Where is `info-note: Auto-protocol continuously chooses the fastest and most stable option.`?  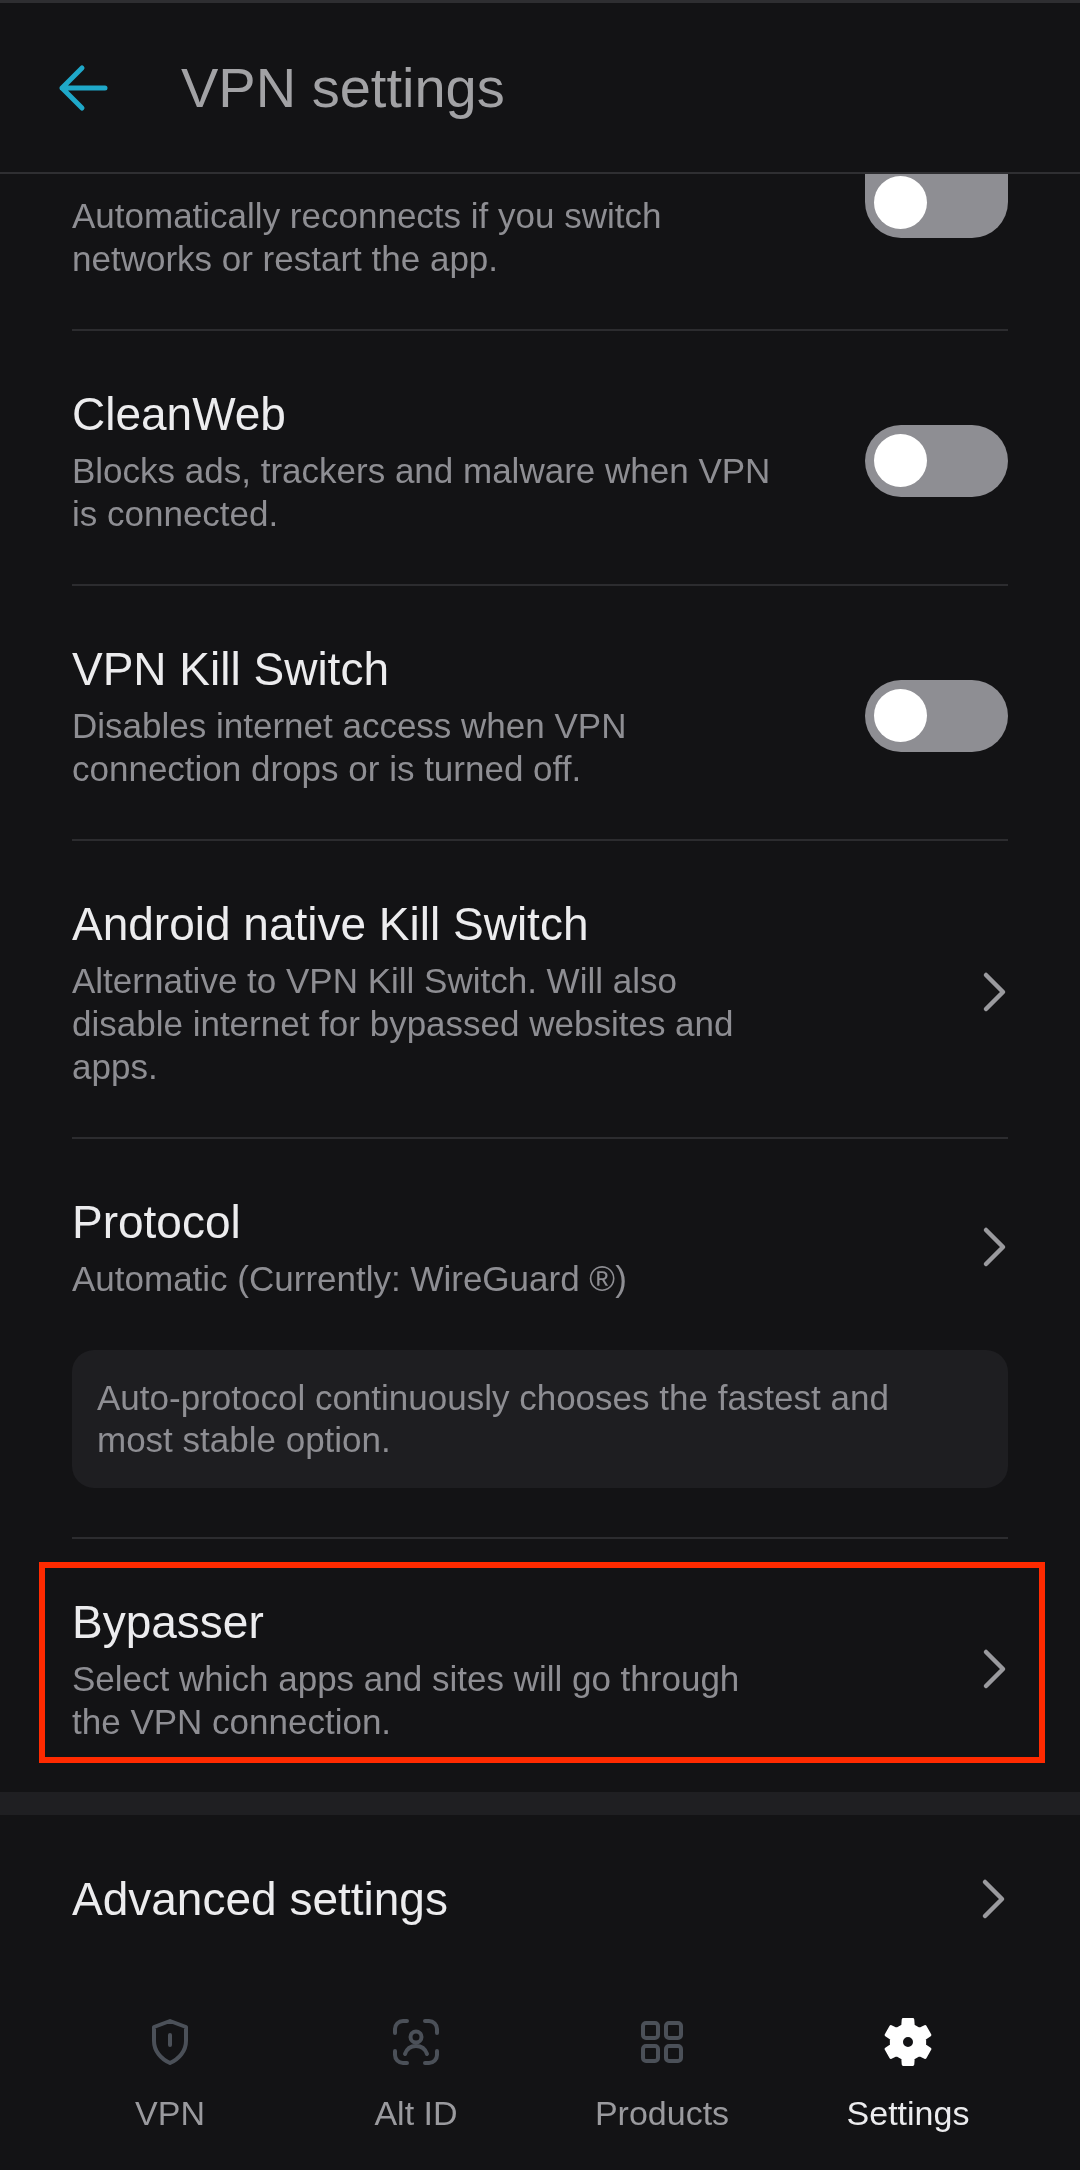
info-note: Auto-protocol continuously chooses the fastest and most stable option. is located at coordinates (540, 1419).